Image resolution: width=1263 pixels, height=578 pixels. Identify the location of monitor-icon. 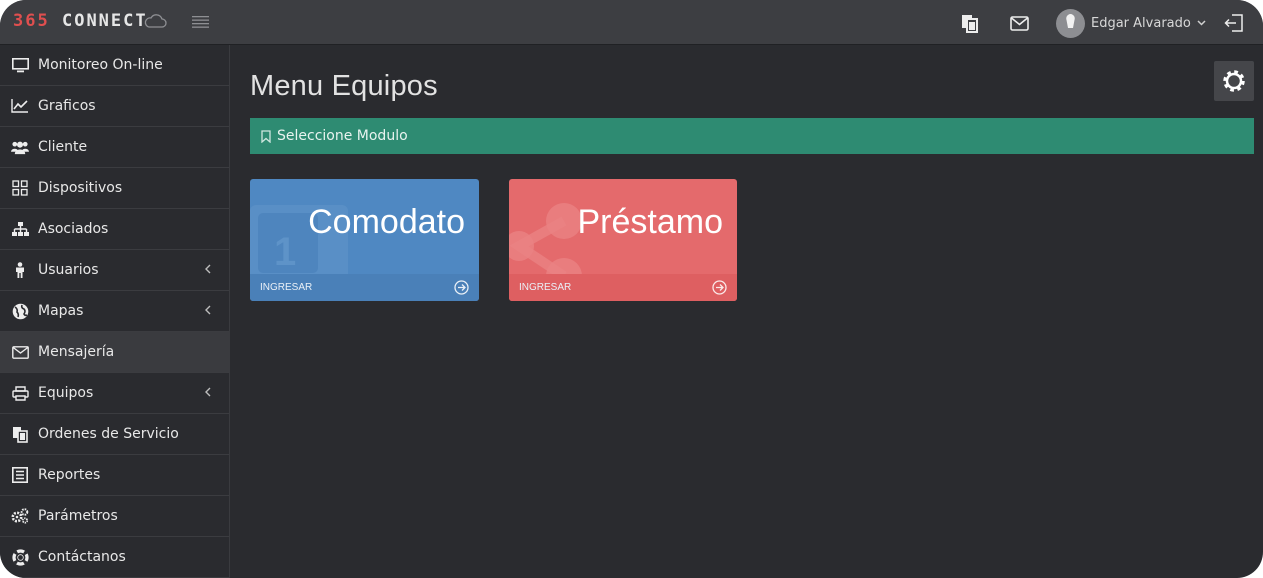
(20, 65).